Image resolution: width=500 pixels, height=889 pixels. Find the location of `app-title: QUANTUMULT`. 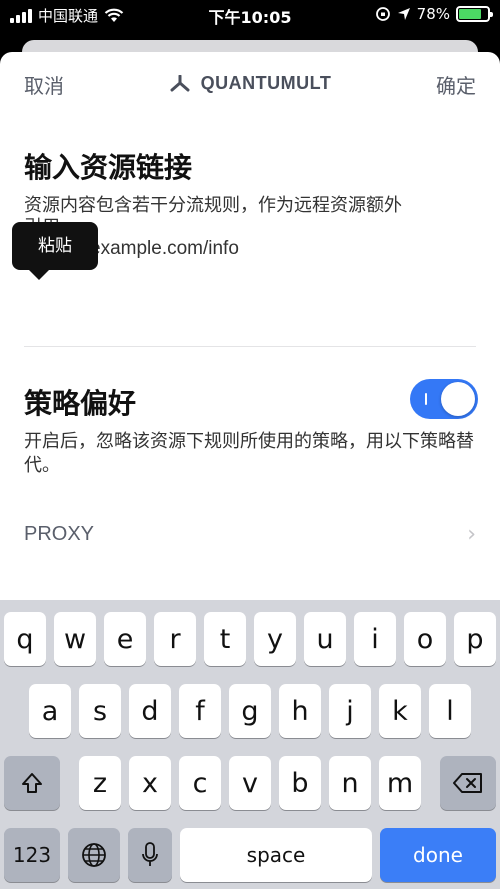

app-title: QUANTUMULT is located at coordinates (250, 83).